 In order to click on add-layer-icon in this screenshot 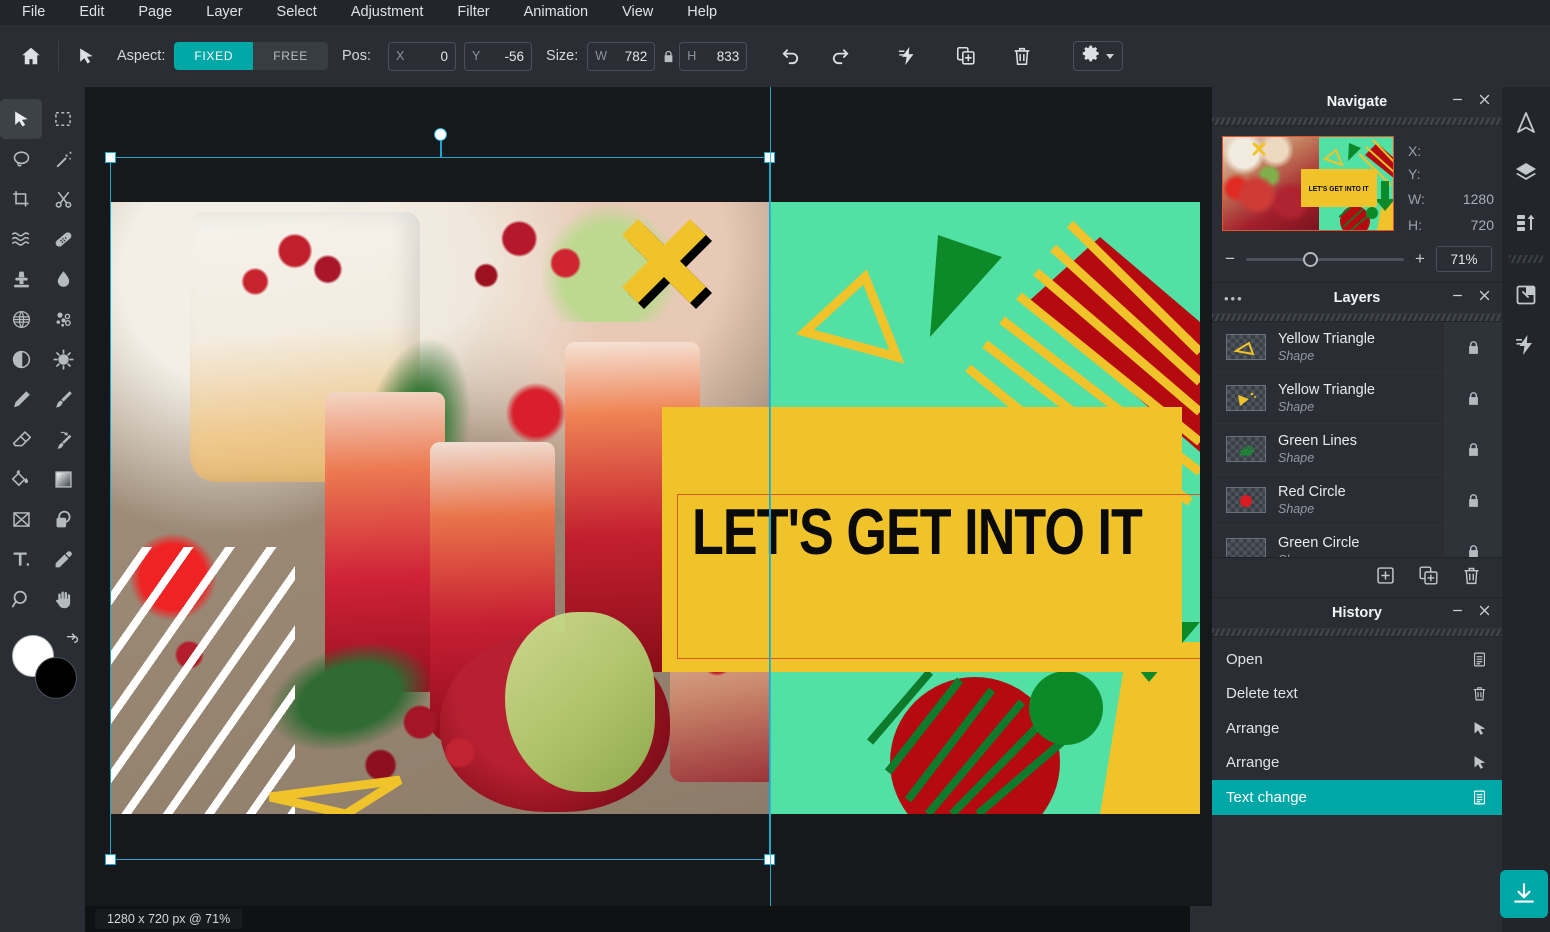, I will do `click(1385, 578)`.